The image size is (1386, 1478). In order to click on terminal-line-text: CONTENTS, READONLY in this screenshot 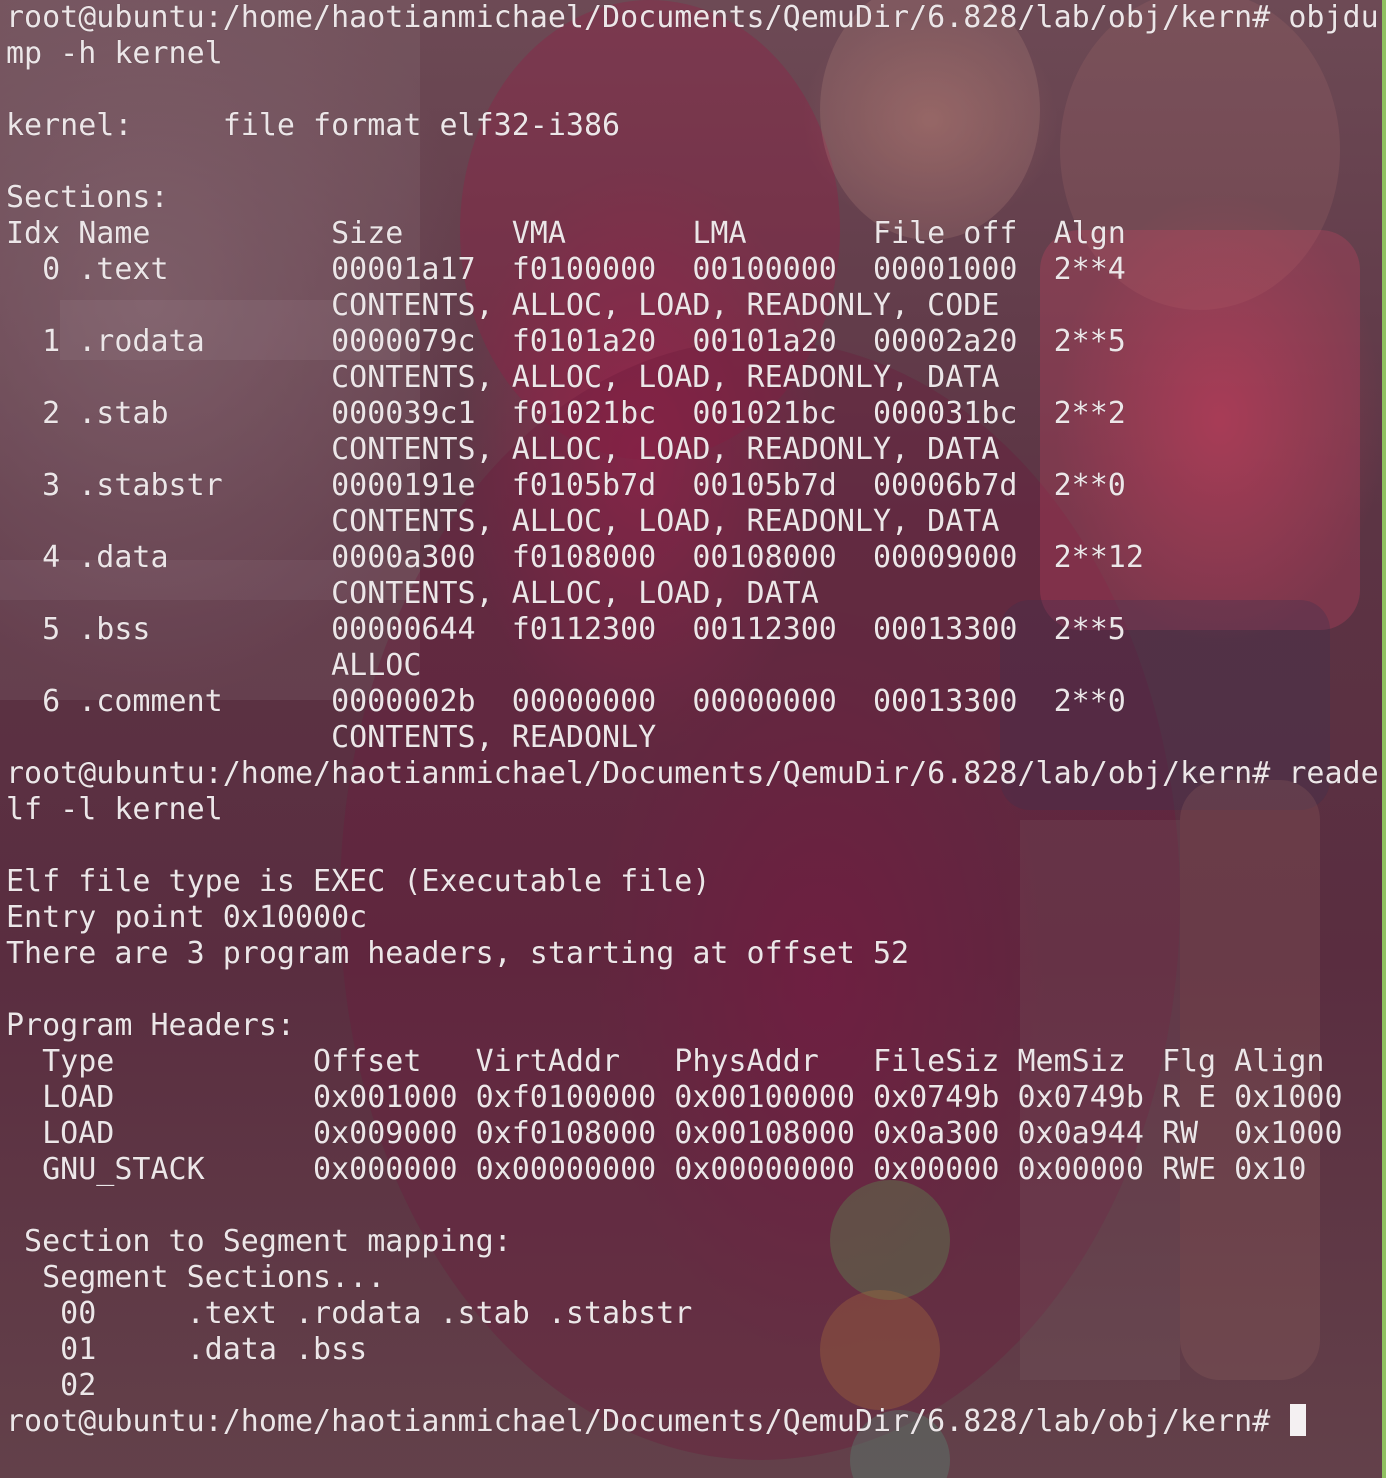, I will do `click(331, 737)`.